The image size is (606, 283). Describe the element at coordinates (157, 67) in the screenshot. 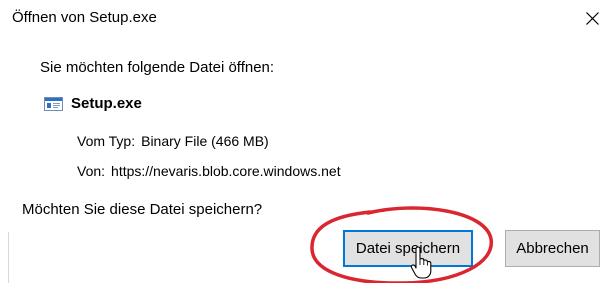

I see `open-prompt-text: Sie möchten folgende Datei öffnen:` at that location.